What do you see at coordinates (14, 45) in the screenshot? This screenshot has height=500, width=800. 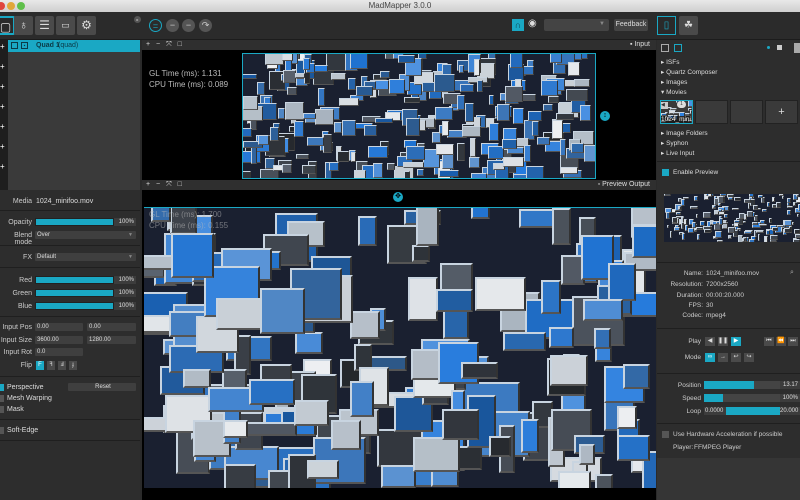 I see `visibility-checkbox` at bounding box center [14, 45].